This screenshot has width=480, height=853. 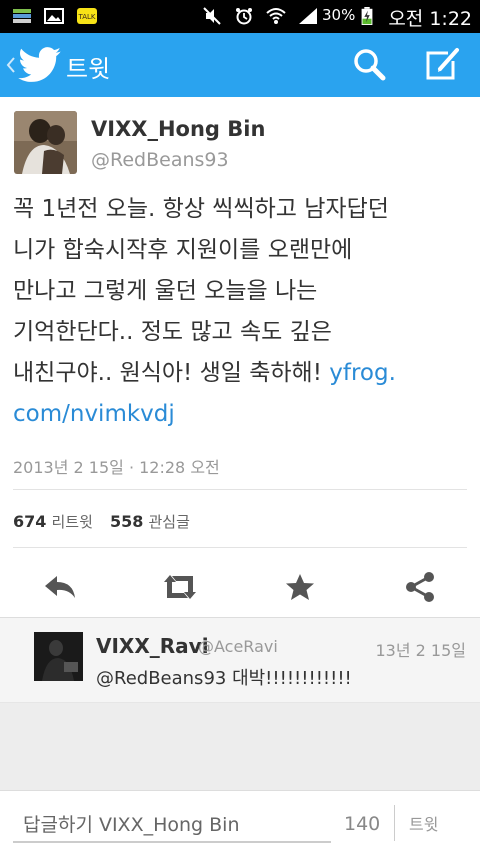 What do you see at coordinates (240, 65) in the screenshot?
I see `app-header: 트윗` at bounding box center [240, 65].